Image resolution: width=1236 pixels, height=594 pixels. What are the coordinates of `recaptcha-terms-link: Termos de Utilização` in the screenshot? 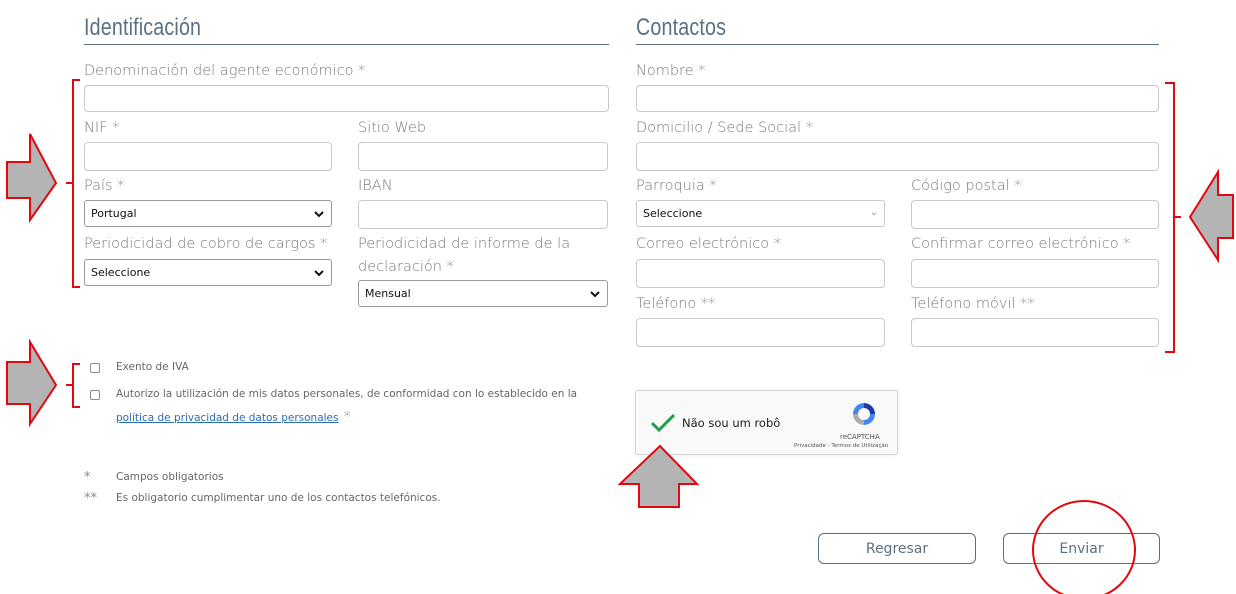 It's located at (859, 446).